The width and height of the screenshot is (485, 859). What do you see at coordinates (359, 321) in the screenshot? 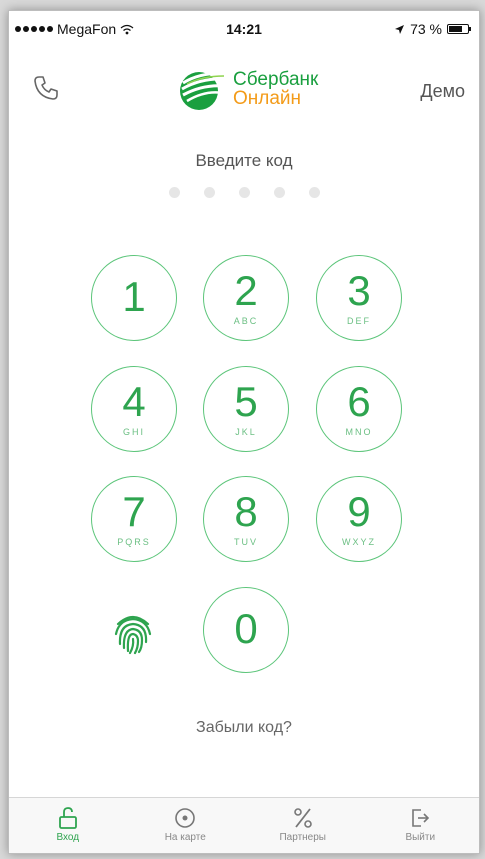
I see `key-letters: DEF` at bounding box center [359, 321].